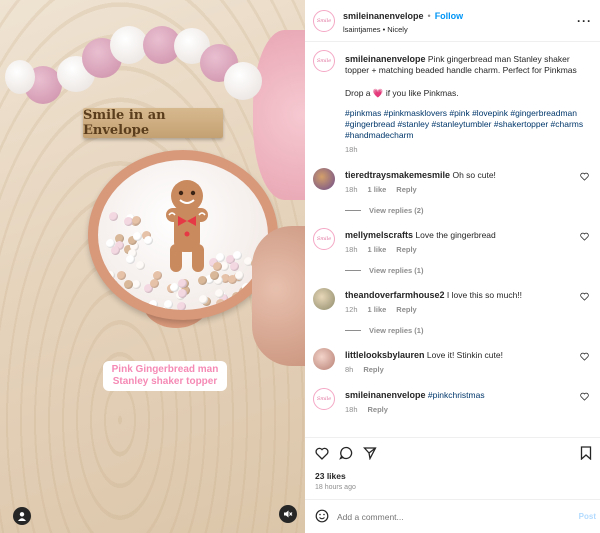 Image resolution: width=600 pixels, height=533 pixels. Describe the element at coordinates (288, 514) in the screenshot. I see `speaker-muted-icon` at that location.